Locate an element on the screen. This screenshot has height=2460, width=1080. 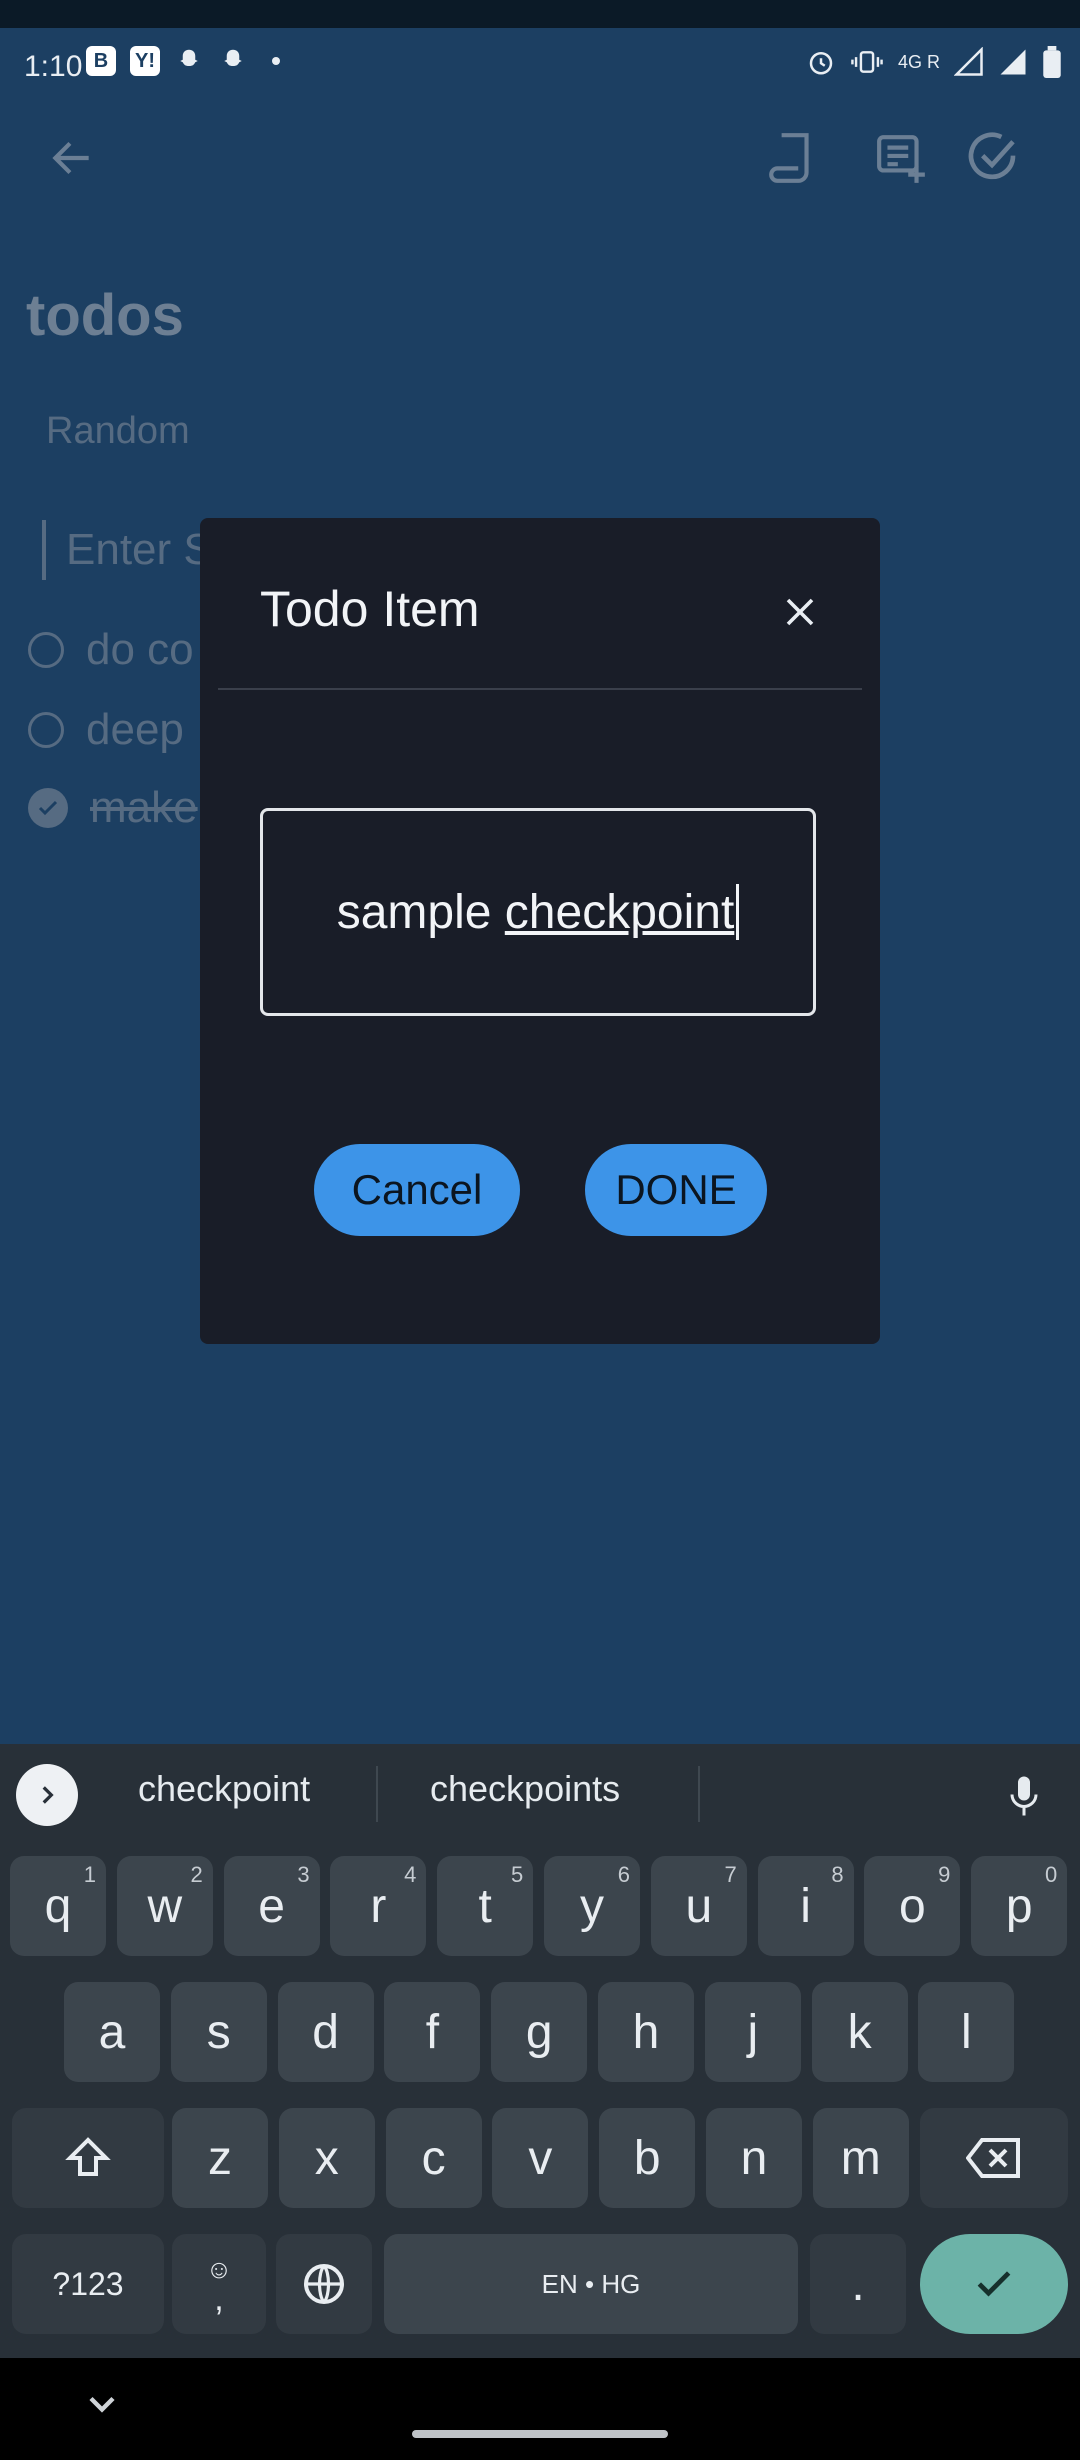
signal-icon is located at coordinates (968, 61).